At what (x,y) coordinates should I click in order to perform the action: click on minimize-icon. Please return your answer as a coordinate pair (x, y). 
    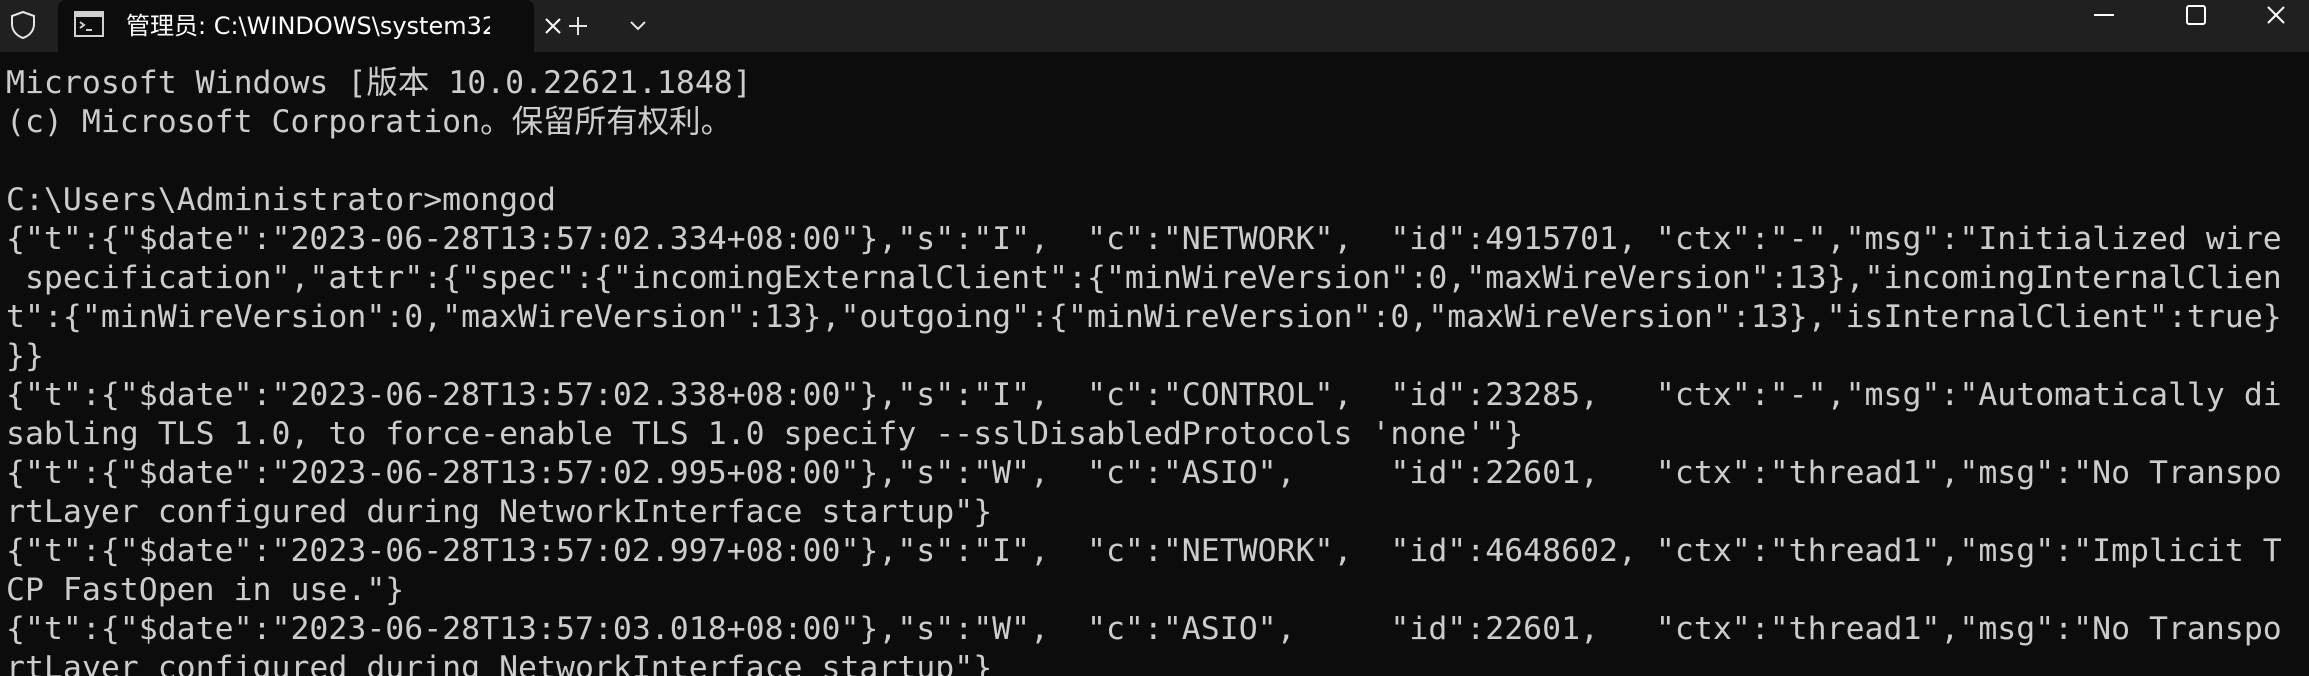
    Looking at the image, I should click on (2104, 15).